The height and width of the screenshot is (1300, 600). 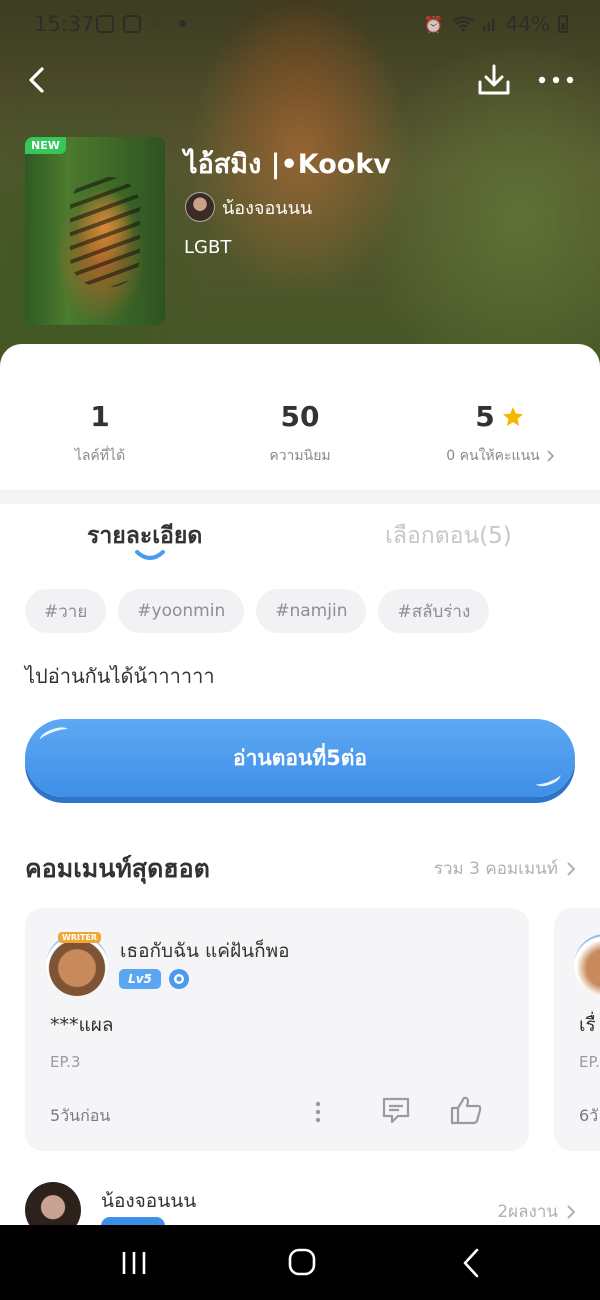 What do you see at coordinates (556, 80) in the screenshot?
I see `more-options-icon` at bounding box center [556, 80].